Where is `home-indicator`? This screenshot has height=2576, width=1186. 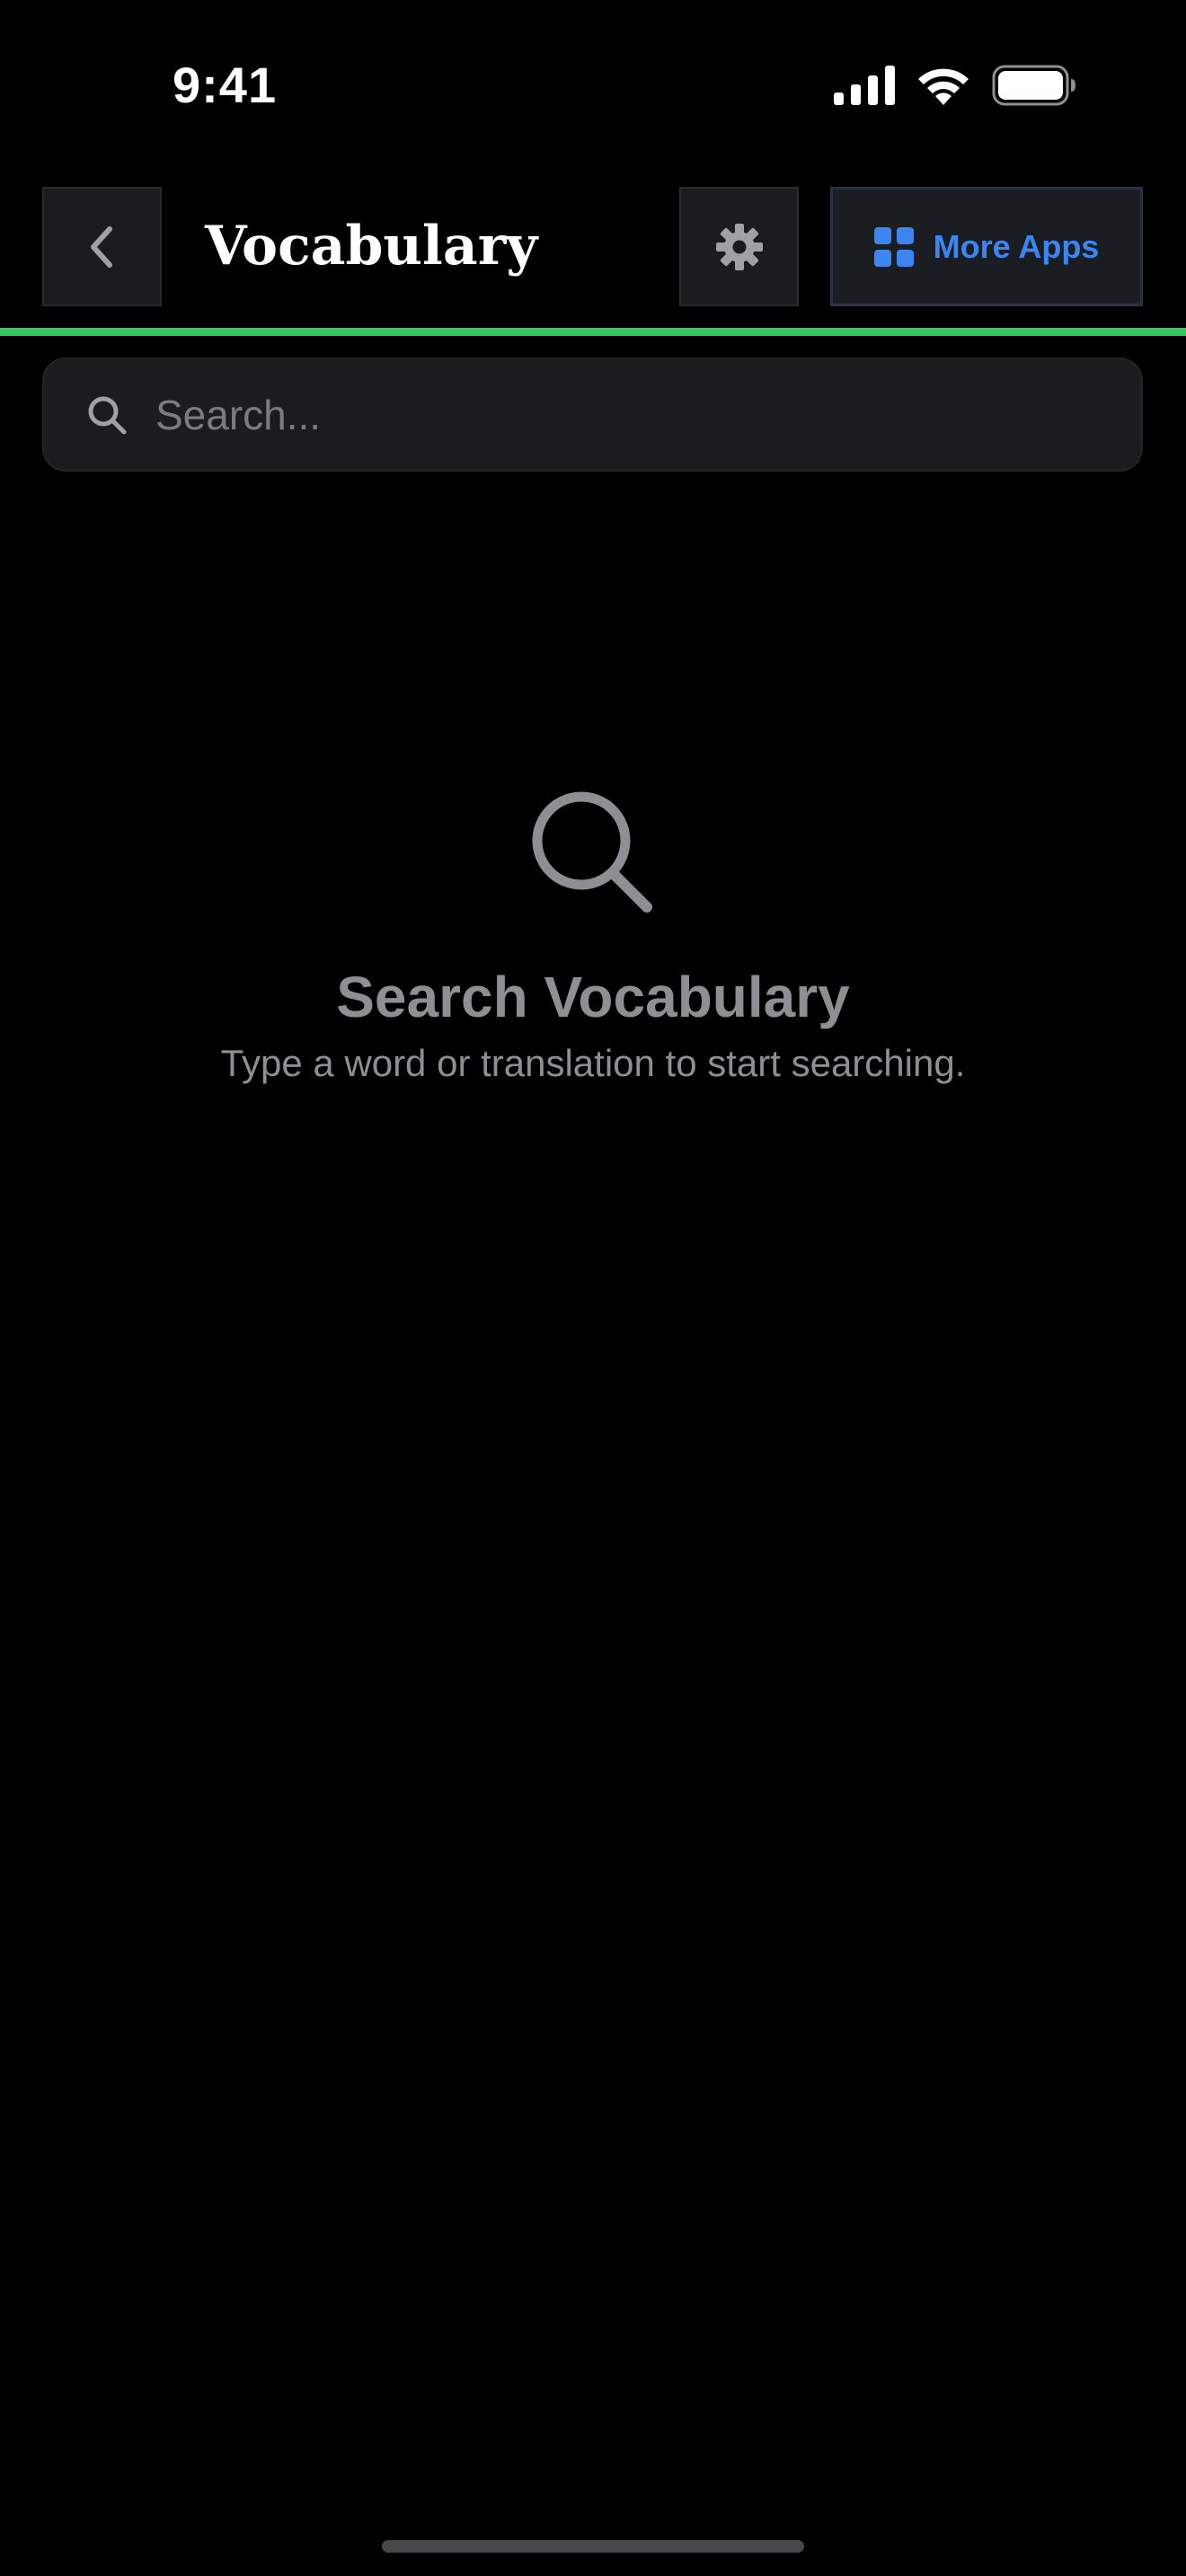
home-indicator is located at coordinates (593, 2546).